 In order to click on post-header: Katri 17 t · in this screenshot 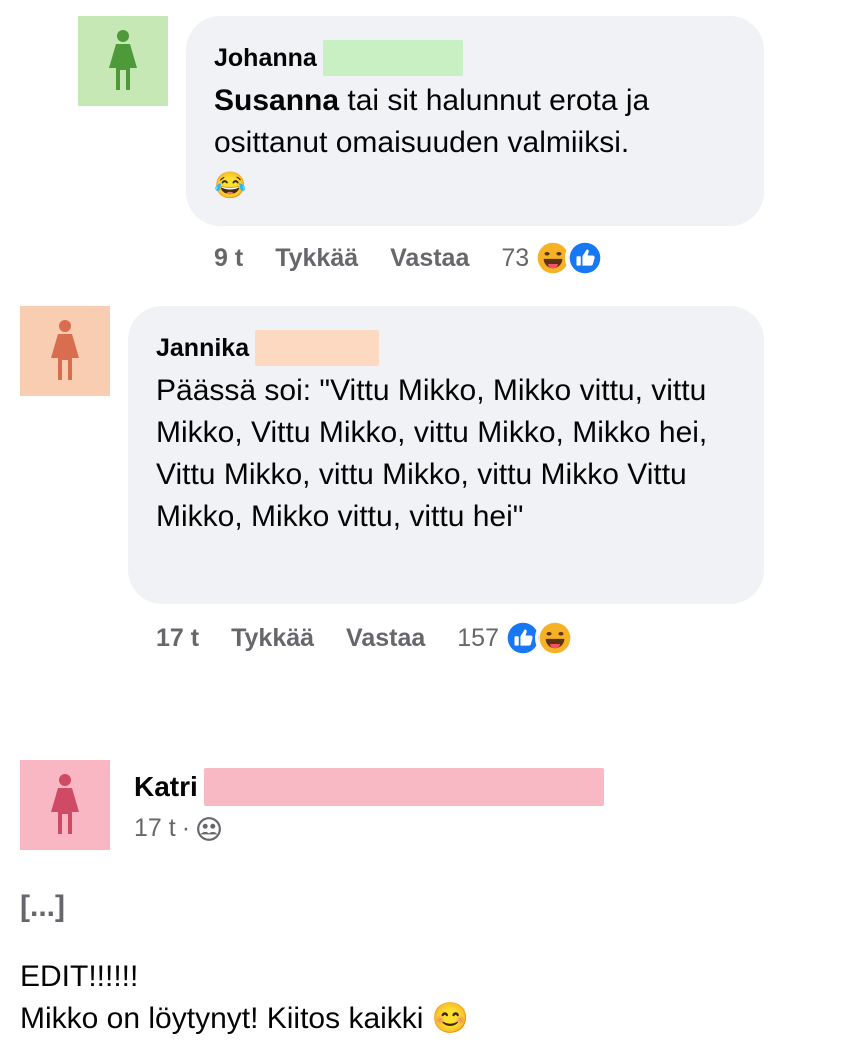, I will do `click(369, 805)`.